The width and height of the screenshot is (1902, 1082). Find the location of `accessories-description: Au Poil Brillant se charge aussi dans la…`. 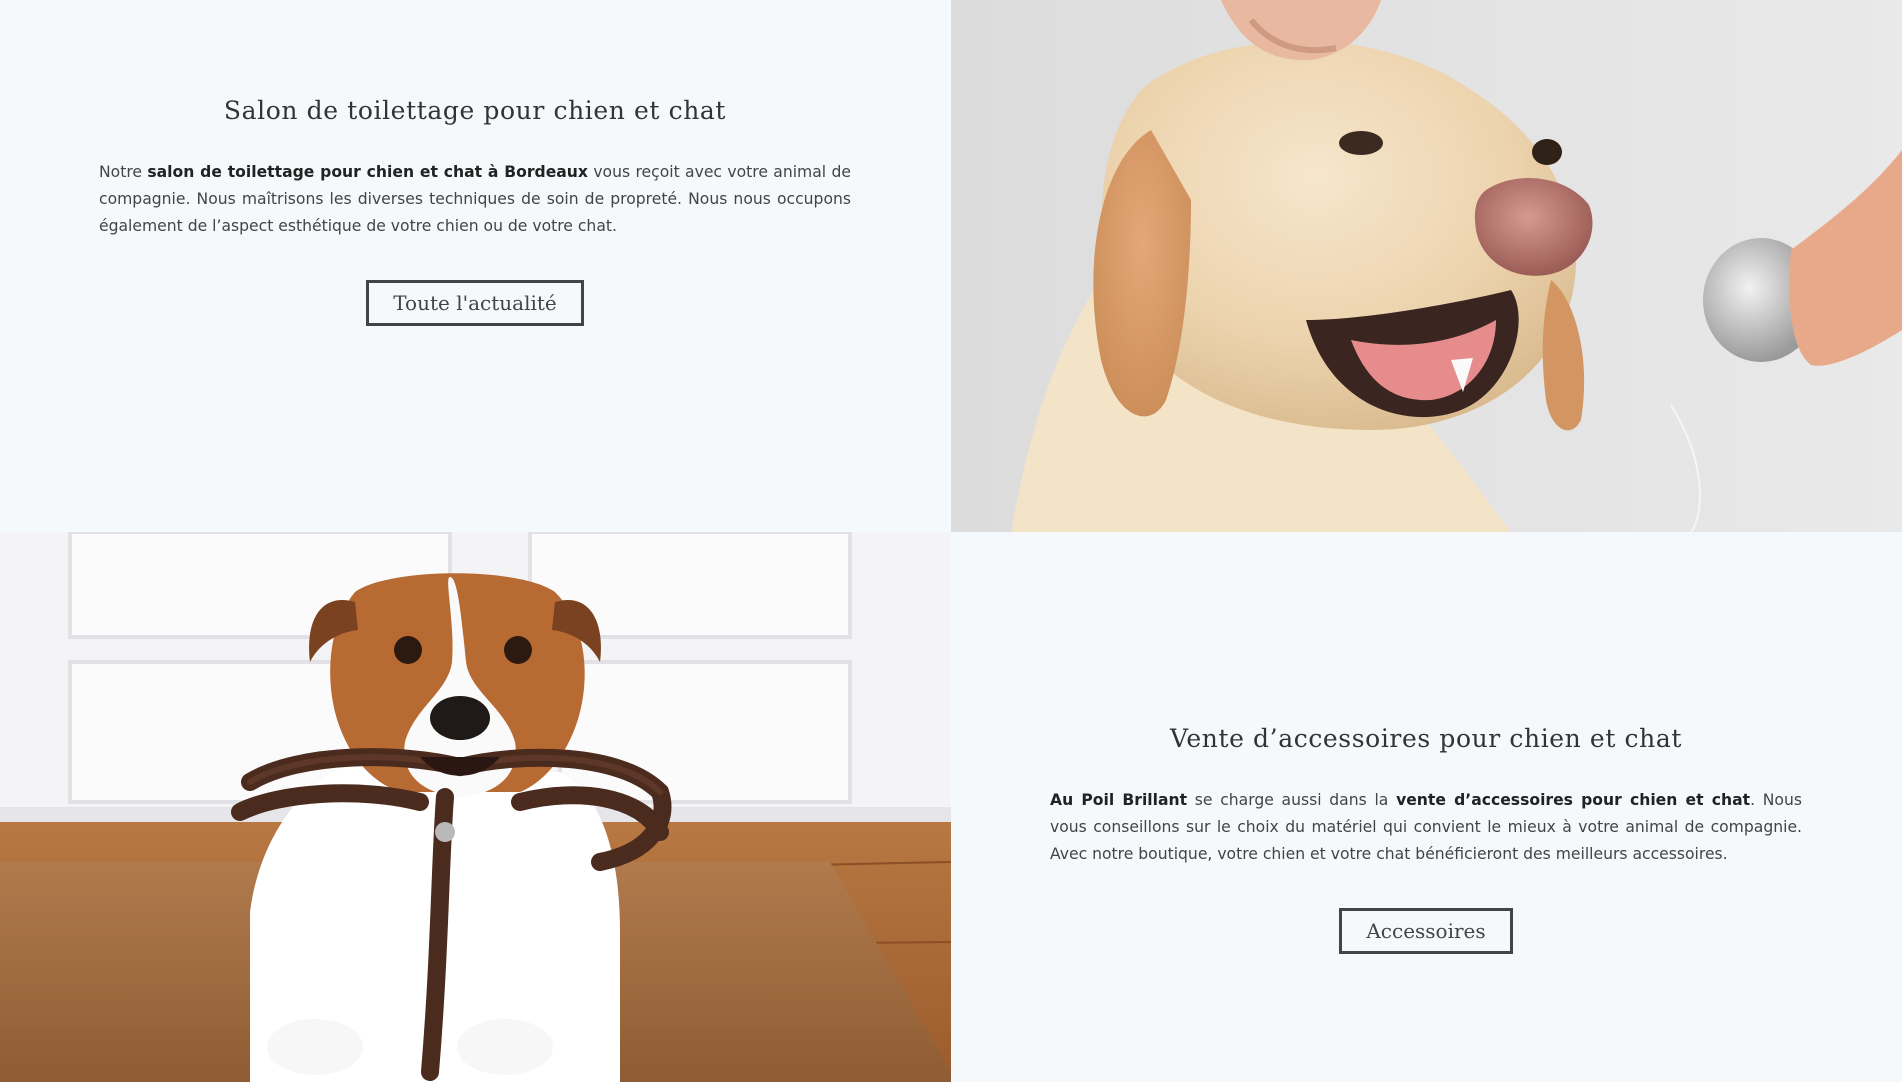

accessories-description: Au Poil Brillant se charge aussi dans la… is located at coordinates (1426, 827).